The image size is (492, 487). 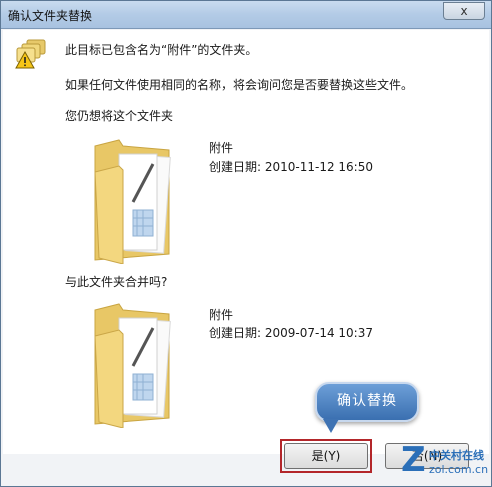 I want to click on watermark-logo: Z, so click(x=413, y=460).